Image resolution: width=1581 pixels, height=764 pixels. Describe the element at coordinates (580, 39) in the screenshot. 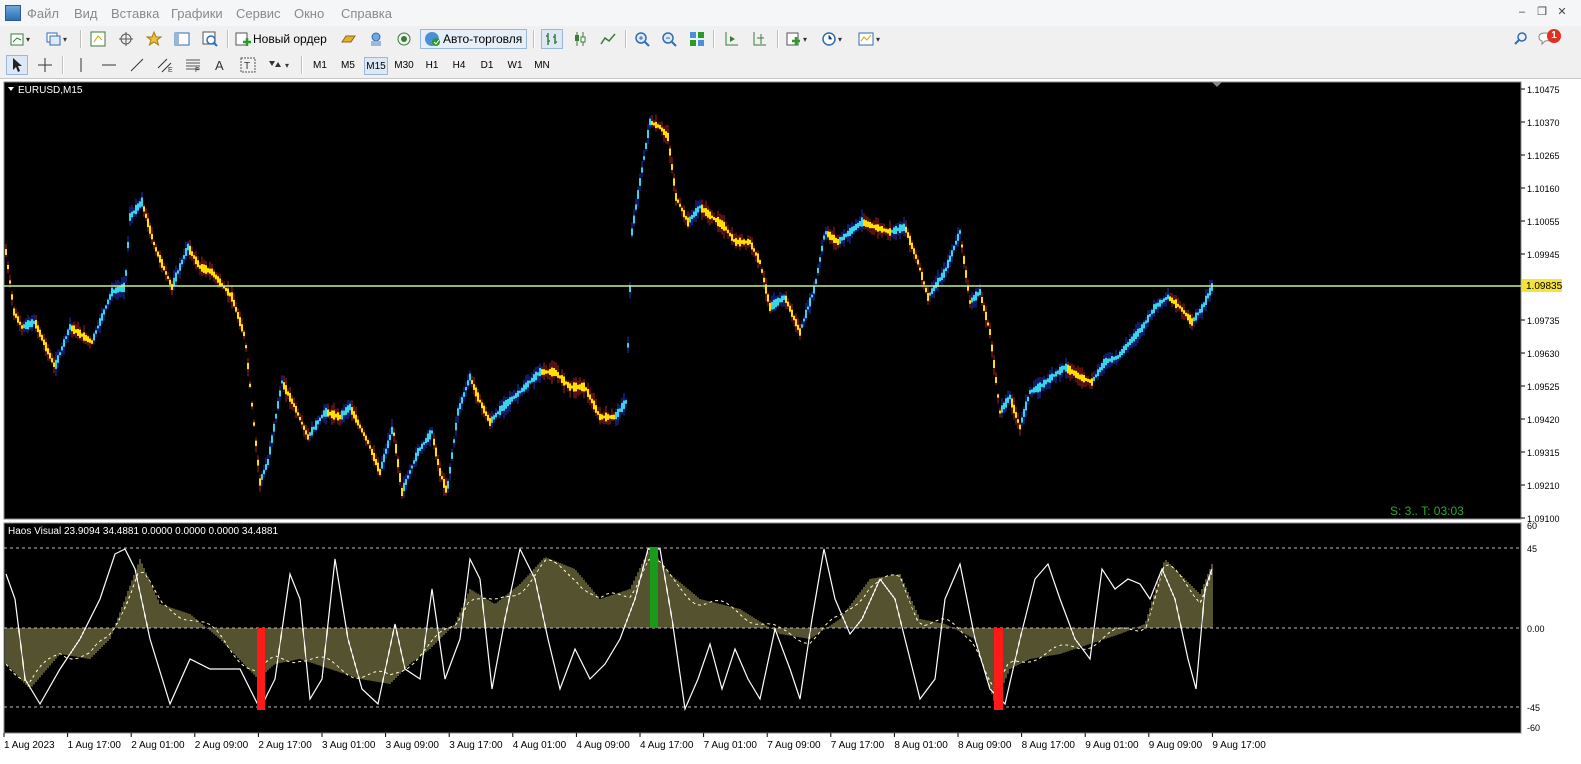

I see `candlestick-chart-icon` at that location.